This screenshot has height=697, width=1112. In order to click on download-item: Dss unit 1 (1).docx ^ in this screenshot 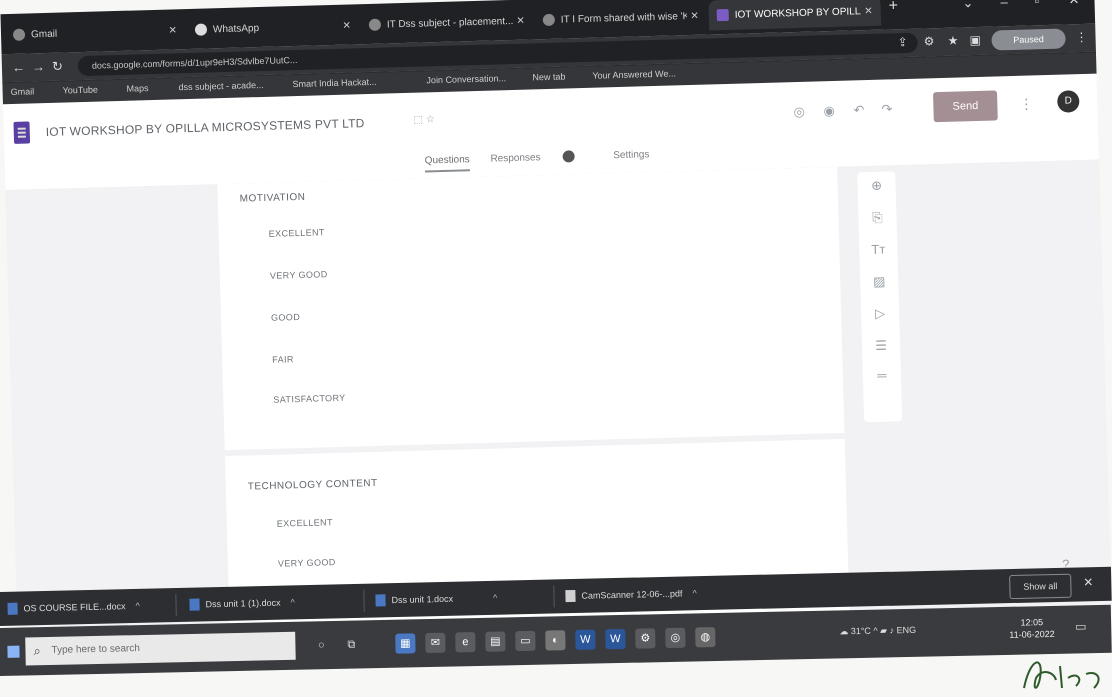, I will do `click(242, 603)`.